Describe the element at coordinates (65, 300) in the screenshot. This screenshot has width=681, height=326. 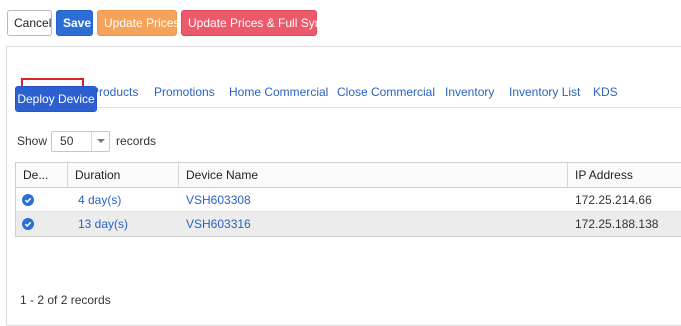
I see `pager-summary: 1 - 2 of 2 records` at that location.